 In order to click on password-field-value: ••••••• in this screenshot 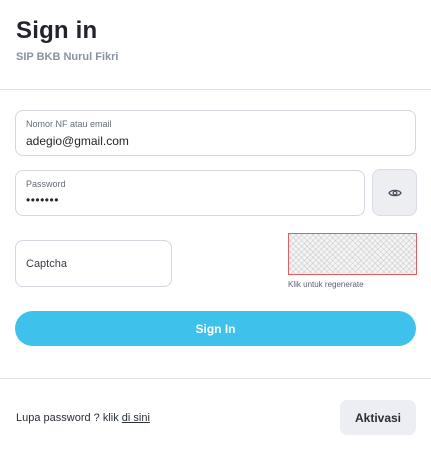, I will do `click(42, 200)`.